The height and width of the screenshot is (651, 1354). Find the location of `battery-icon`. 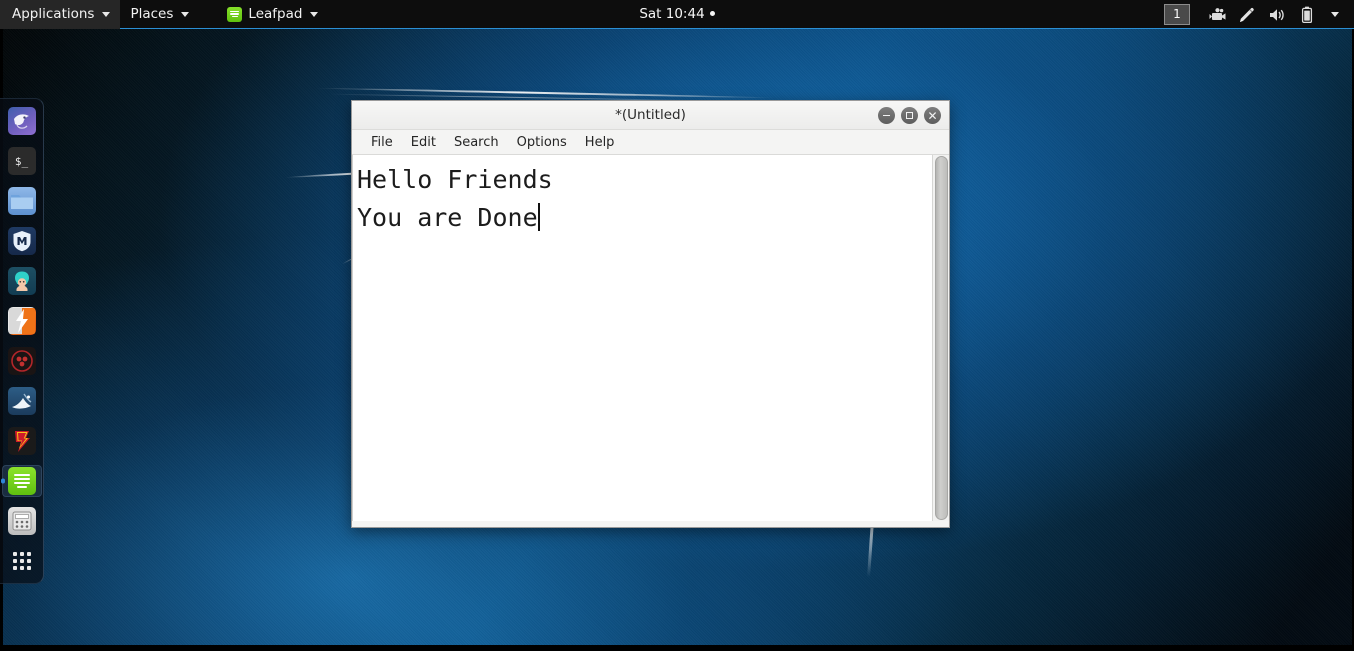

battery-icon is located at coordinates (1307, 14).